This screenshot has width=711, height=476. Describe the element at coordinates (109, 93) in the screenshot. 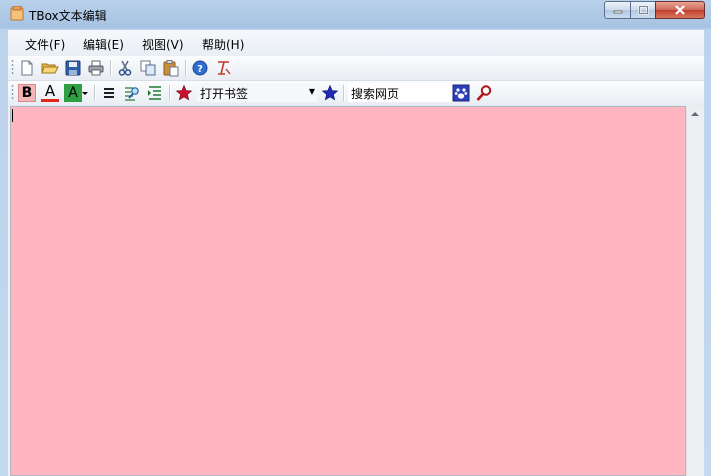

I see `align-justify-icon` at that location.